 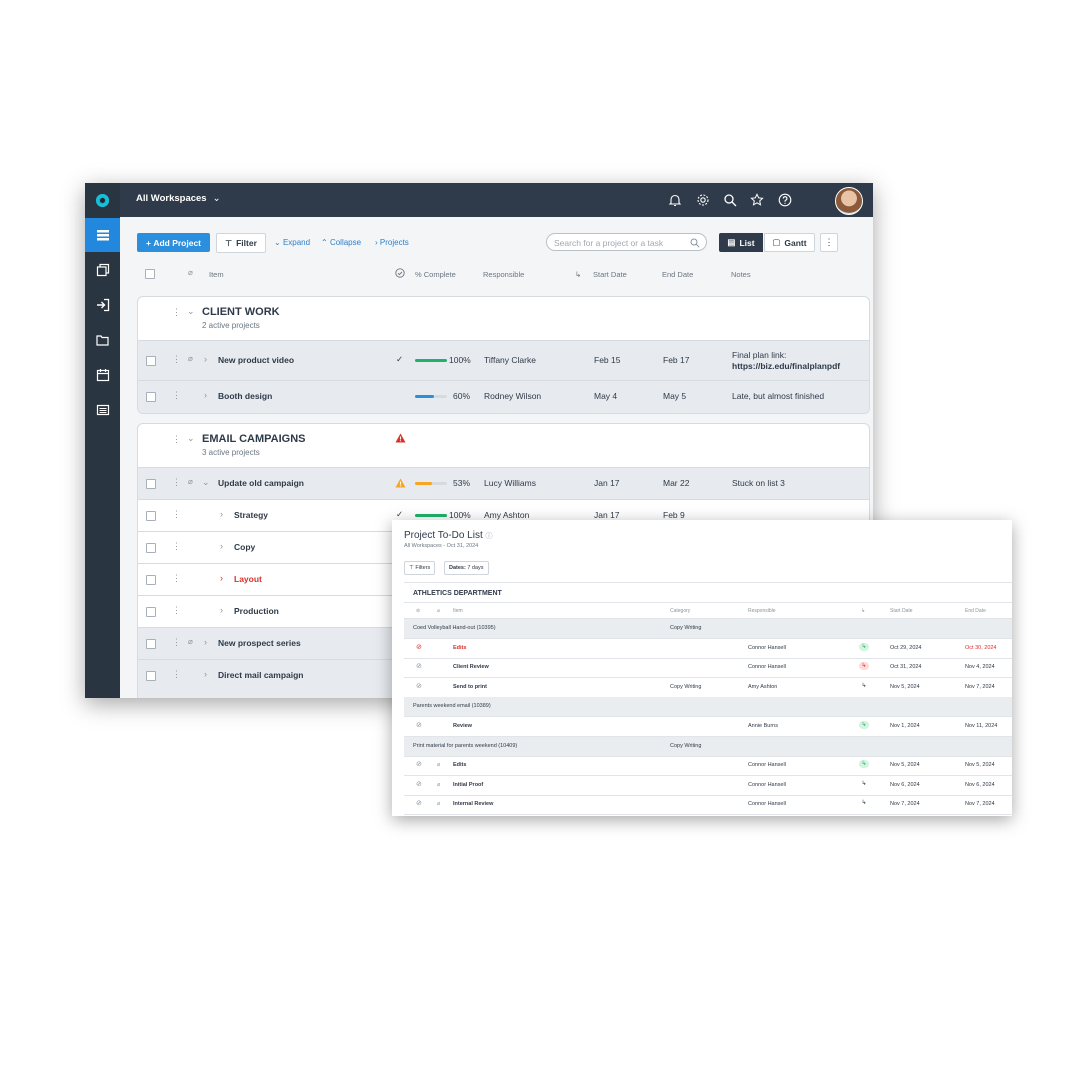 I want to click on sidebar-reports-icon, so click(x=102, y=410).